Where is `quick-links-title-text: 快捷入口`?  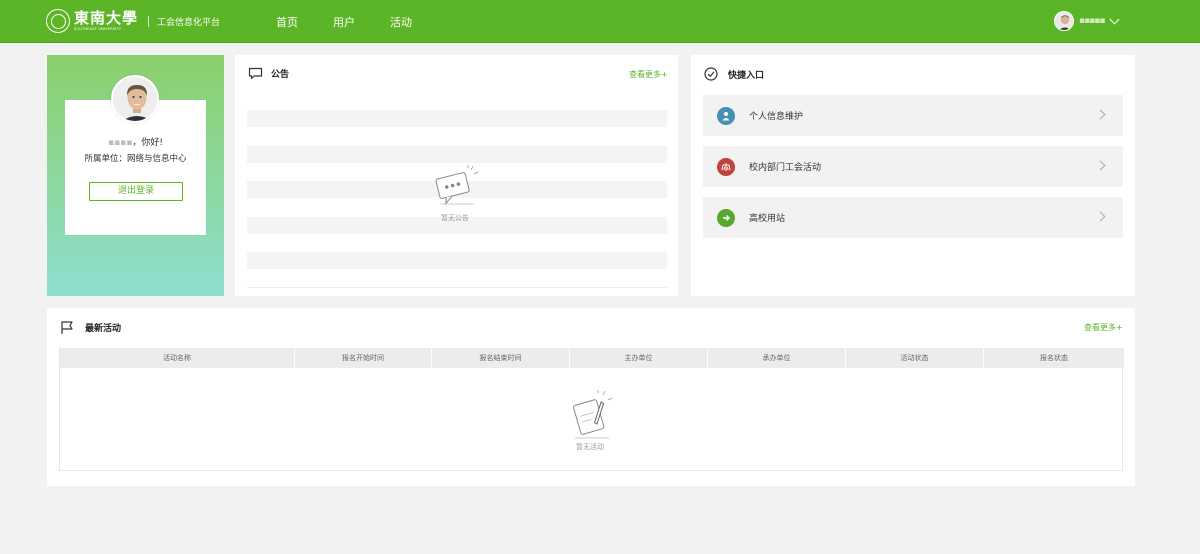
quick-links-title-text: 快捷入口 is located at coordinates (746, 75).